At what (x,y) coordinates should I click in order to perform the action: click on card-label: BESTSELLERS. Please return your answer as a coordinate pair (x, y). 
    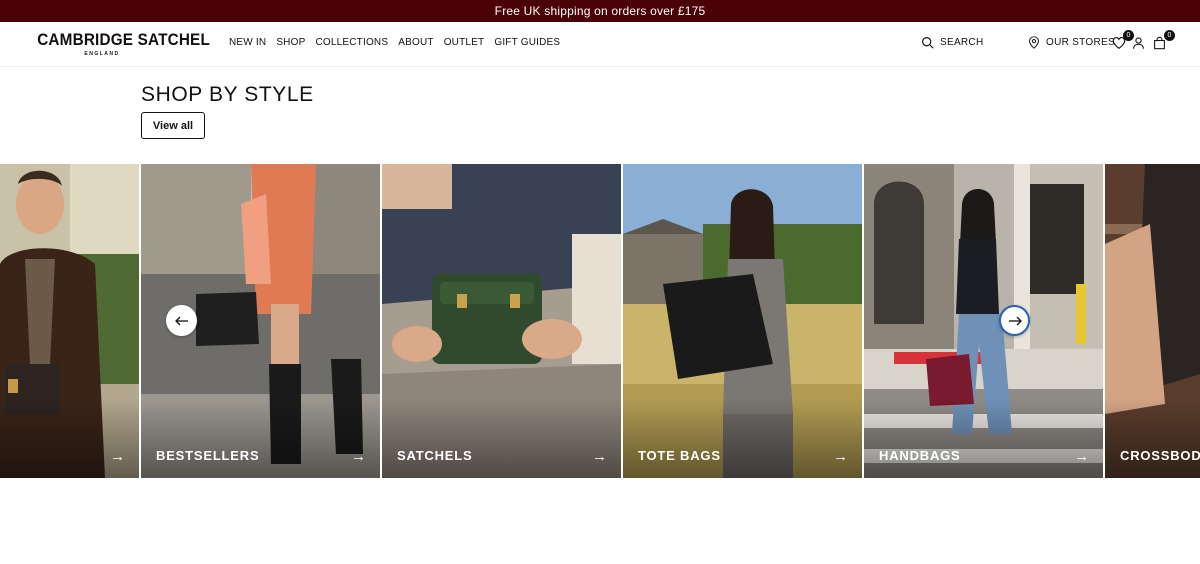
    Looking at the image, I should click on (208, 455).